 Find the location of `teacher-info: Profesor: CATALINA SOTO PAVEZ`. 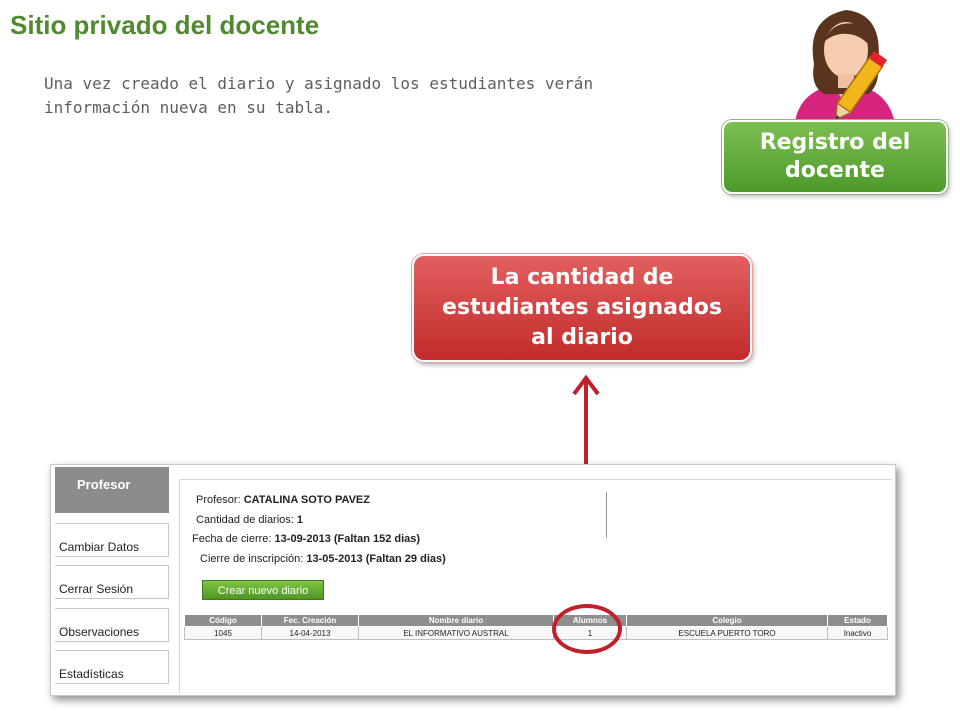

teacher-info: Profesor: CATALINA SOTO PAVEZ is located at coordinates (283, 500).